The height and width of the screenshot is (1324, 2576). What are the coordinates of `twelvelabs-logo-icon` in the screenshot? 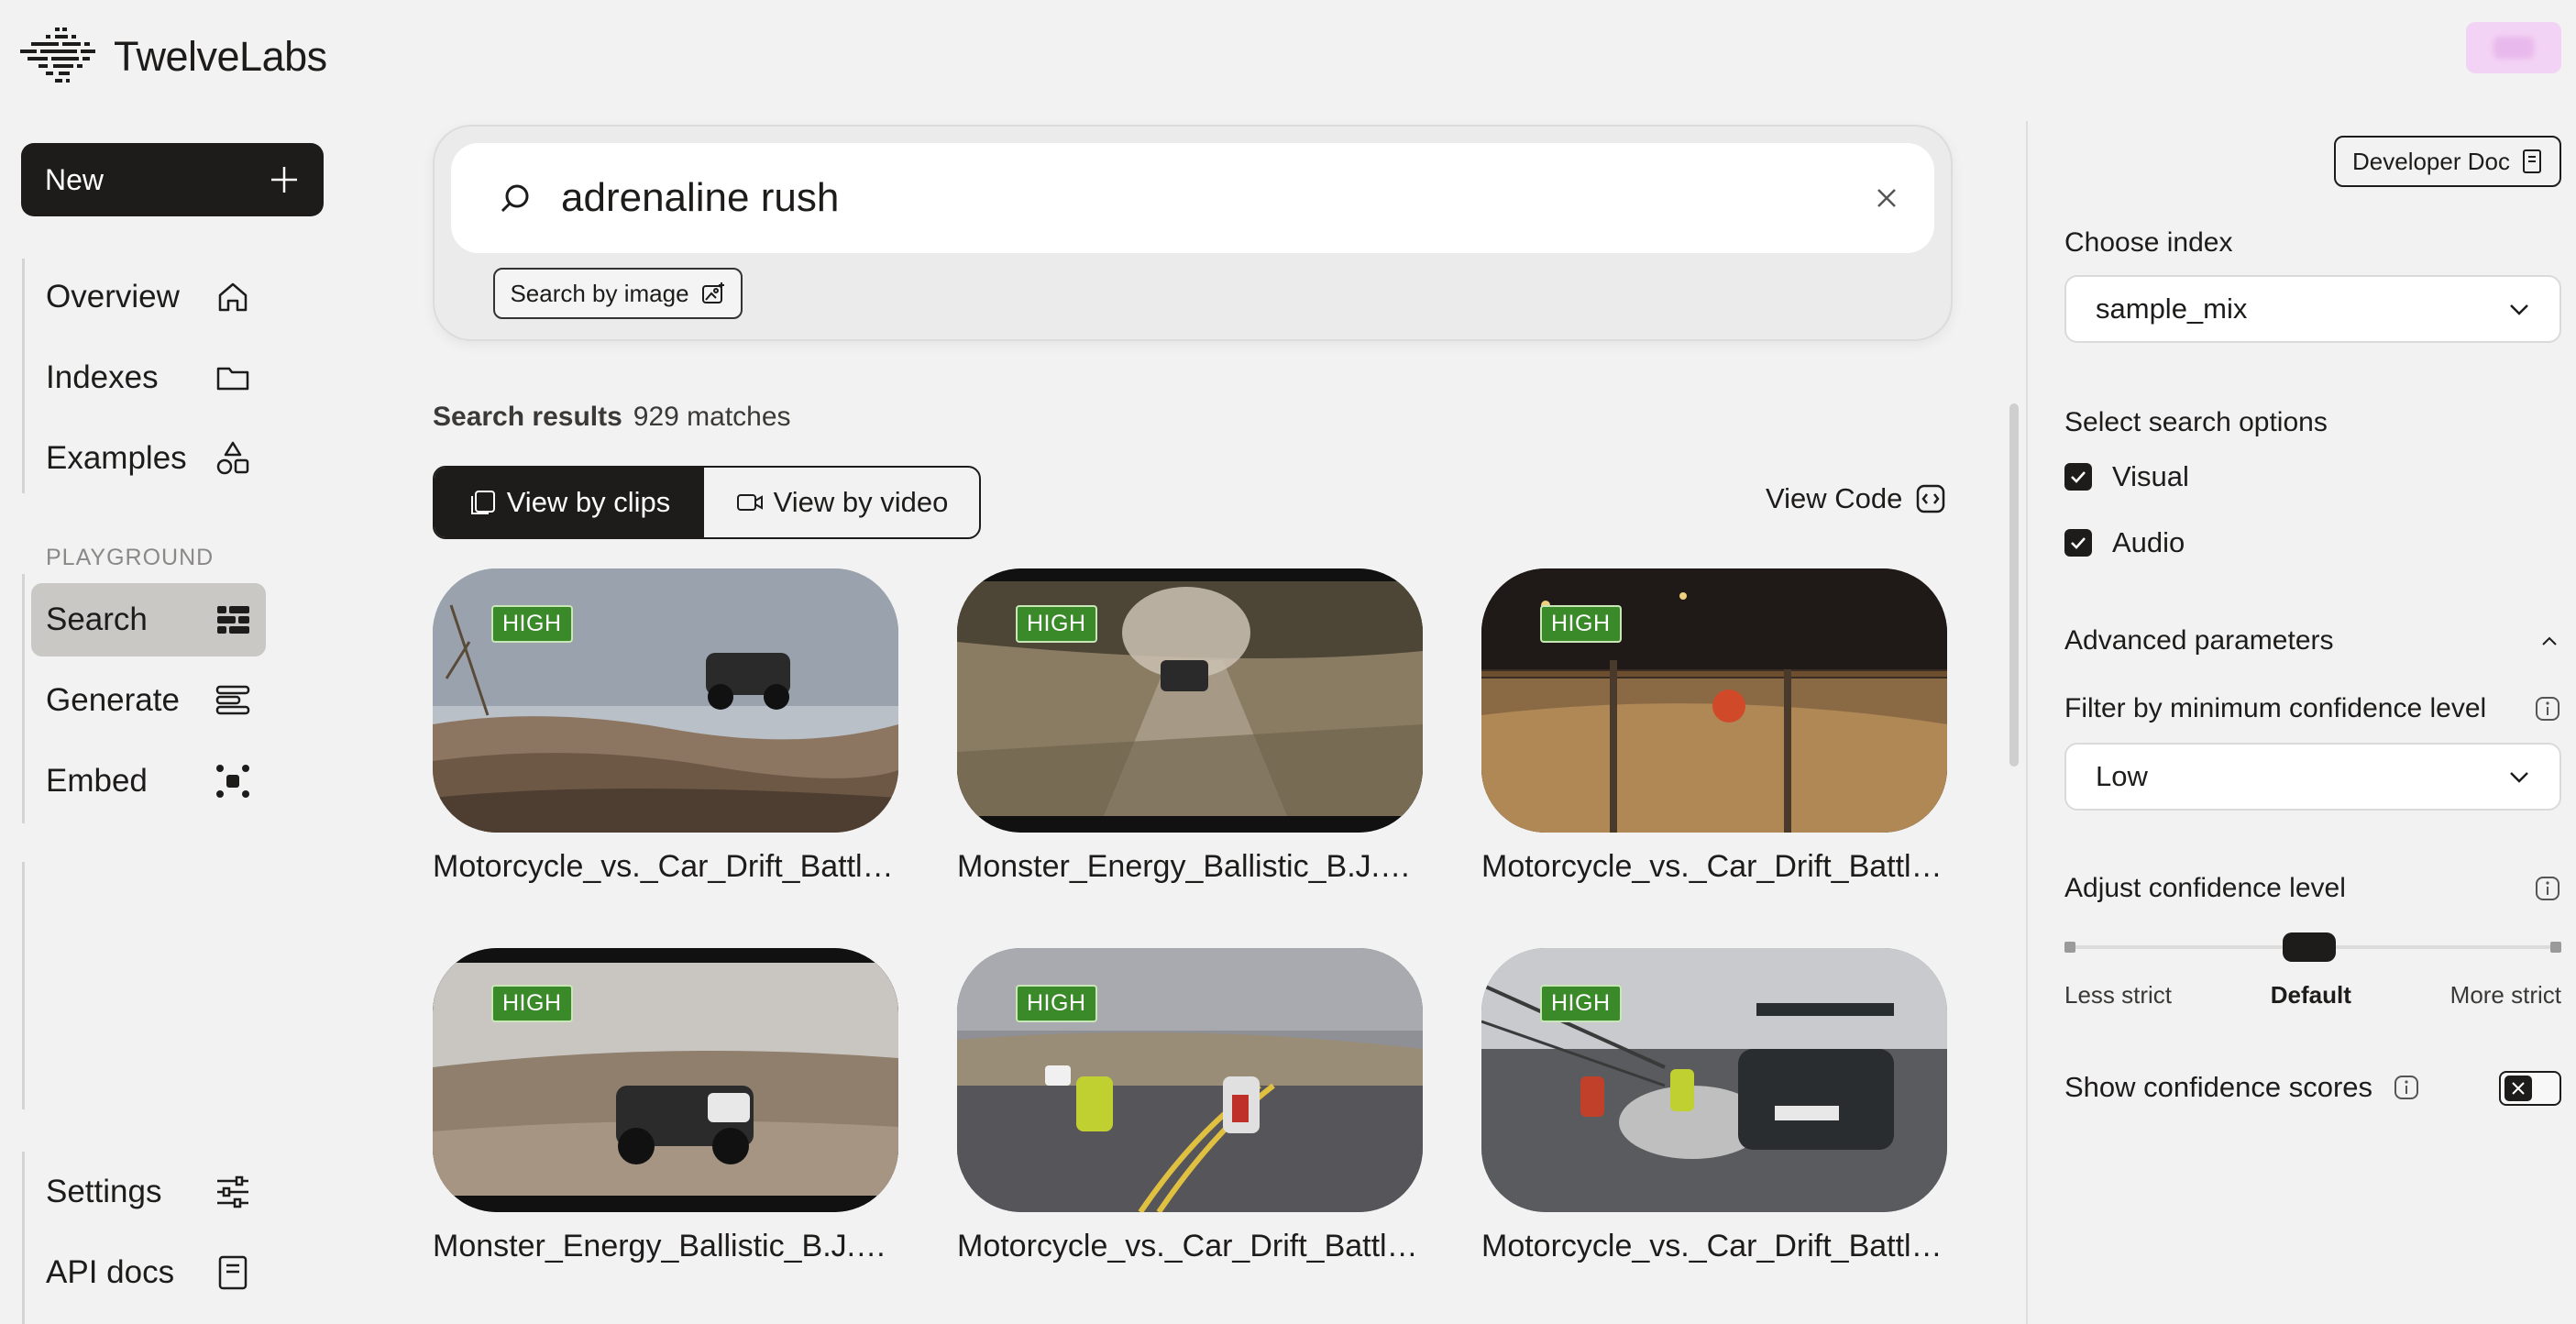 It's located at (57, 55).